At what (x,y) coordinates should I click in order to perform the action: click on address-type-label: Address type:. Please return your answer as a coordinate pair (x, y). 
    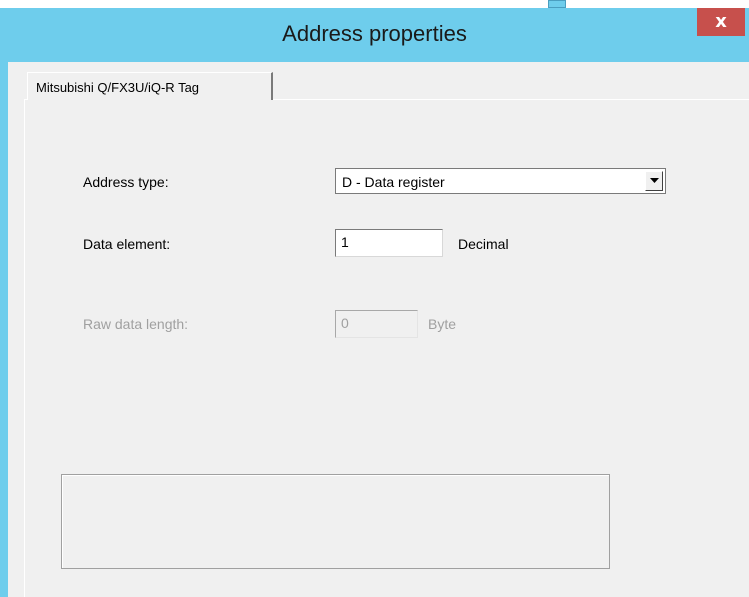
    Looking at the image, I should click on (126, 182).